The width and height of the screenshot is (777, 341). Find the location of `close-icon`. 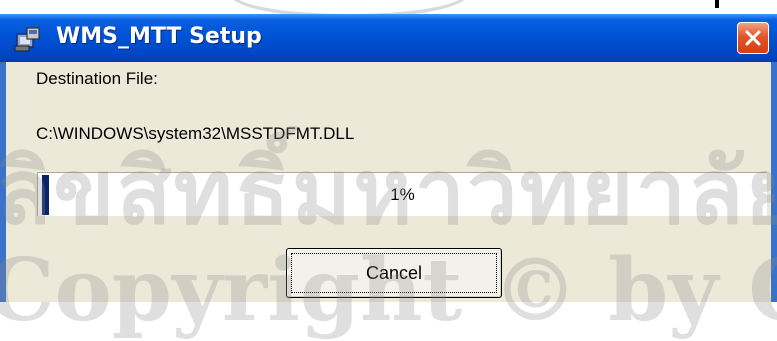

close-icon is located at coordinates (753, 38).